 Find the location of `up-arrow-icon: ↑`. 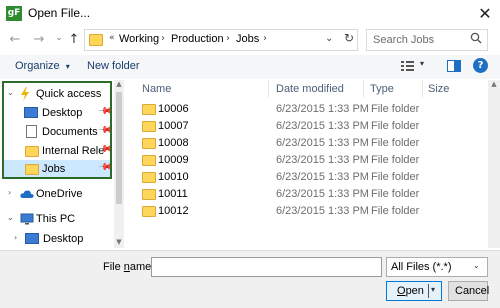

up-arrow-icon: ↑ is located at coordinates (74, 40).